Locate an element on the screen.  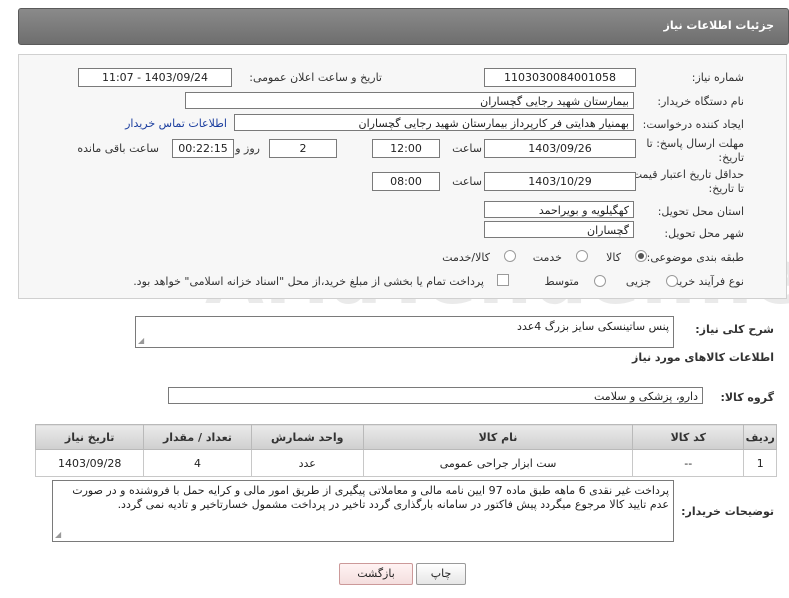
deadline-label: مهلت ارسال پاسخ: تا تاریخ: is located at coordinates (695, 150).